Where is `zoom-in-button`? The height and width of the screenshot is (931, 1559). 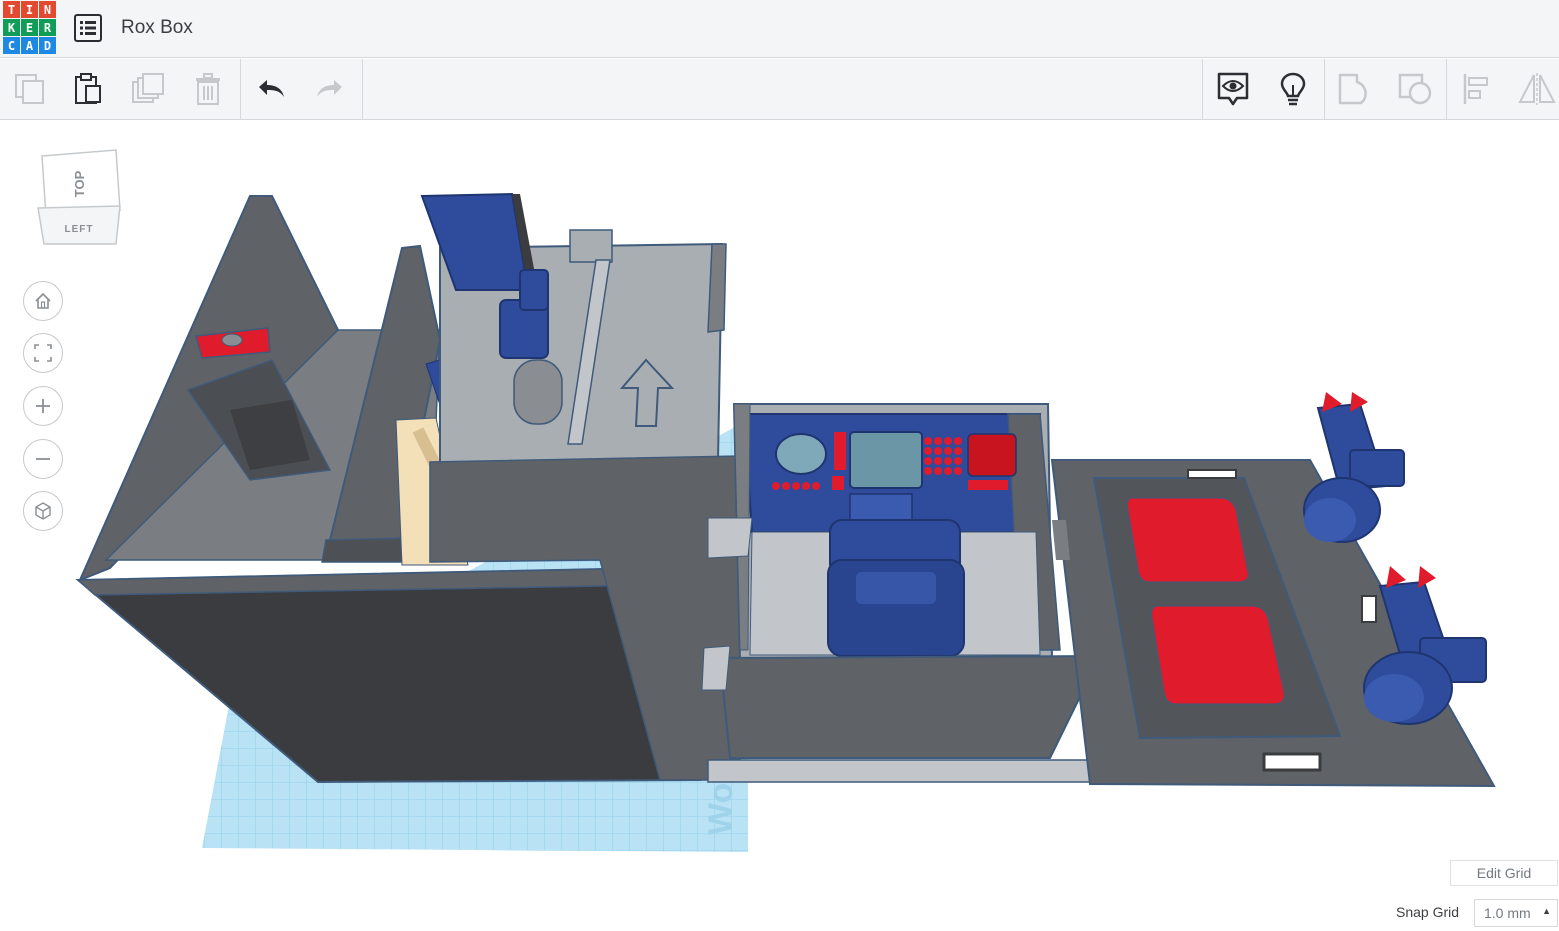
zoom-in-button is located at coordinates (43, 406).